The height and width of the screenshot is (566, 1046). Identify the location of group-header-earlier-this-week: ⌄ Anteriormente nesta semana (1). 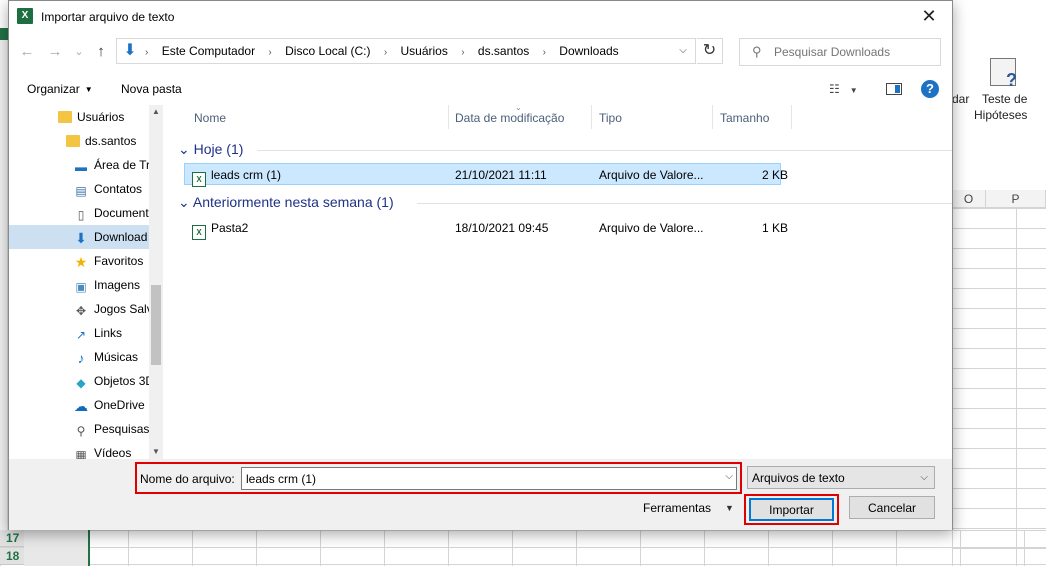
(286, 202).